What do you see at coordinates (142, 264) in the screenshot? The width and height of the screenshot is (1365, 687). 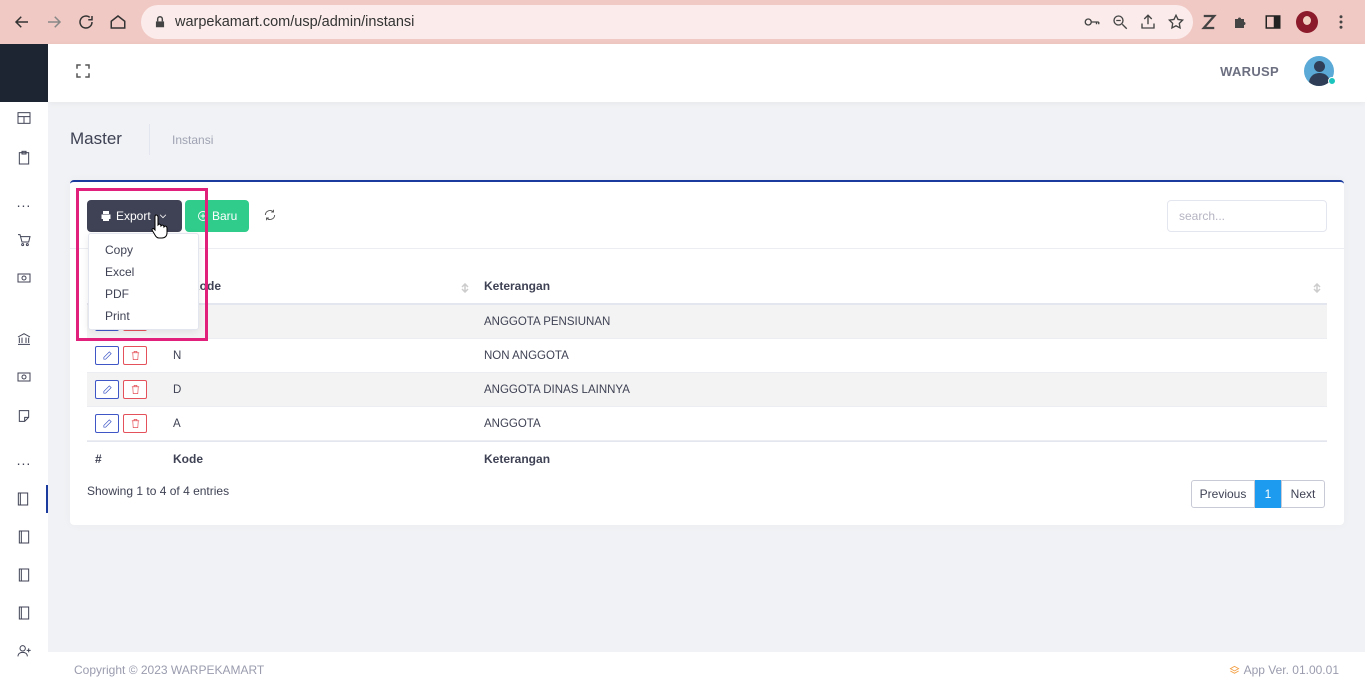 I see `highlight-box` at bounding box center [142, 264].